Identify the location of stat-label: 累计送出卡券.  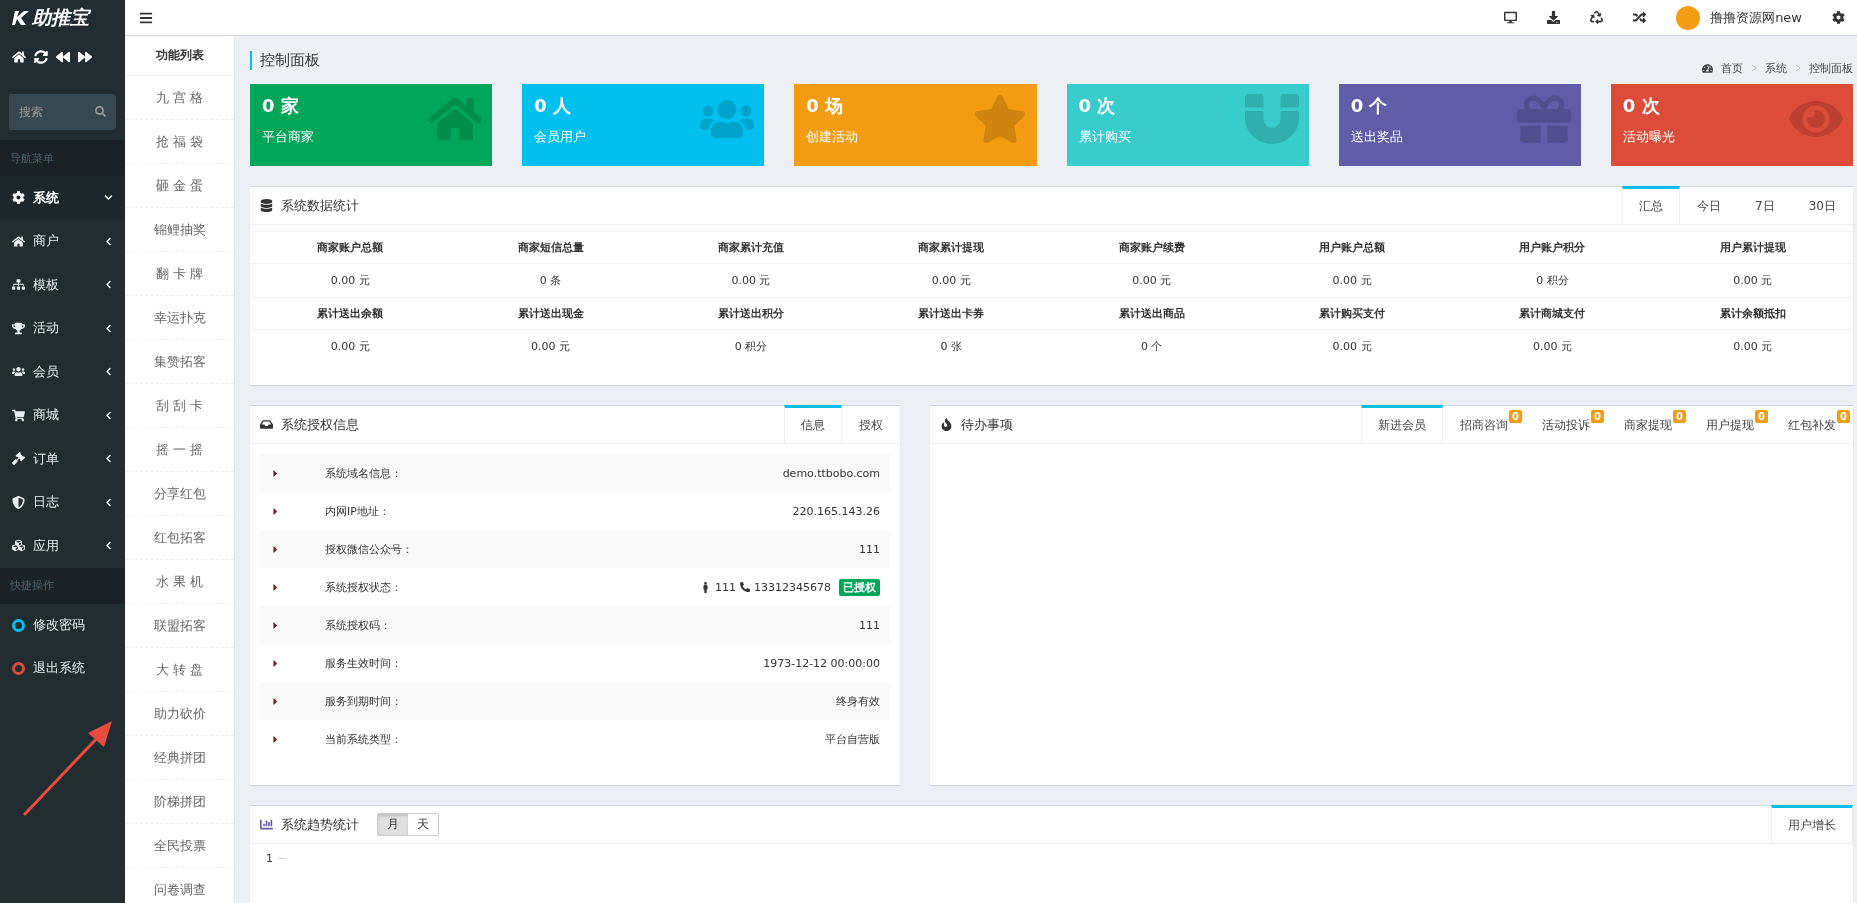
(951, 313).